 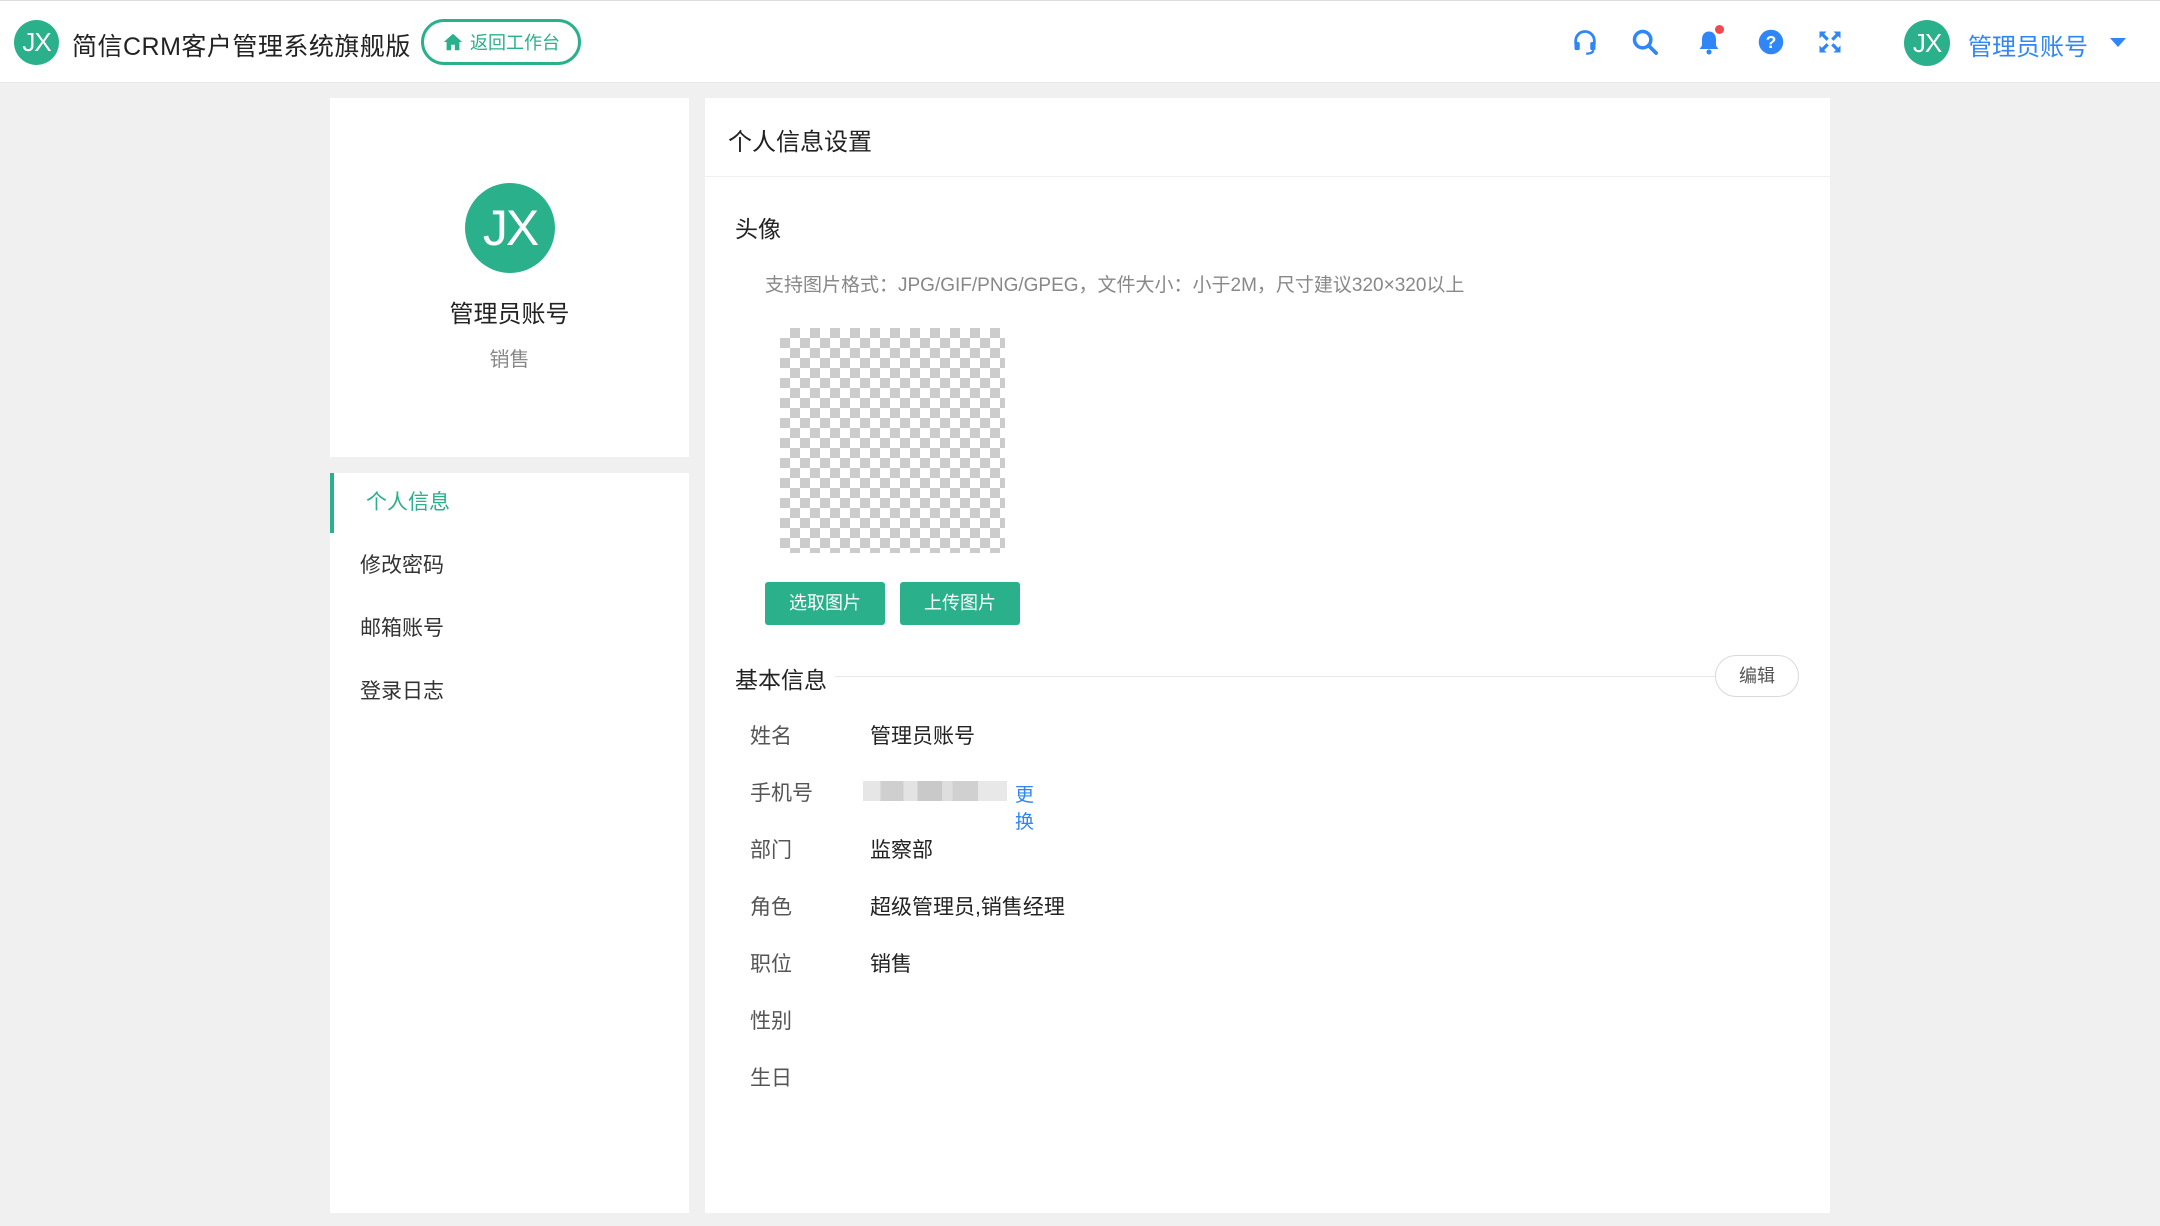 What do you see at coordinates (509, 629) in the screenshot?
I see `menu-item-email-account: 邮箱账号` at bounding box center [509, 629].